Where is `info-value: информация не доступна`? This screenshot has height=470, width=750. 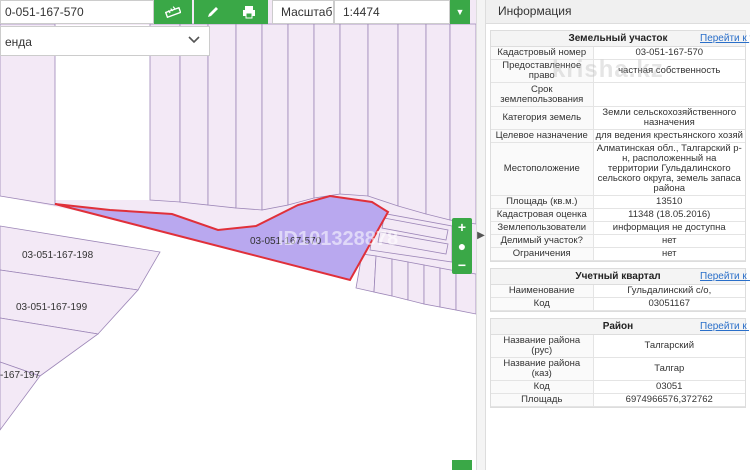
info-value: информация не доступна is located at coordinates (669, 228).